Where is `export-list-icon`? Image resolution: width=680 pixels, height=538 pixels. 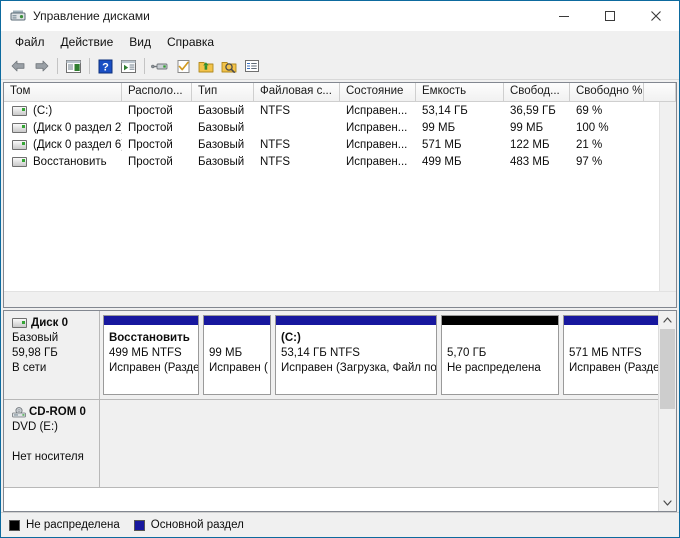 export-list-icon is located at coordinates (206, 66).